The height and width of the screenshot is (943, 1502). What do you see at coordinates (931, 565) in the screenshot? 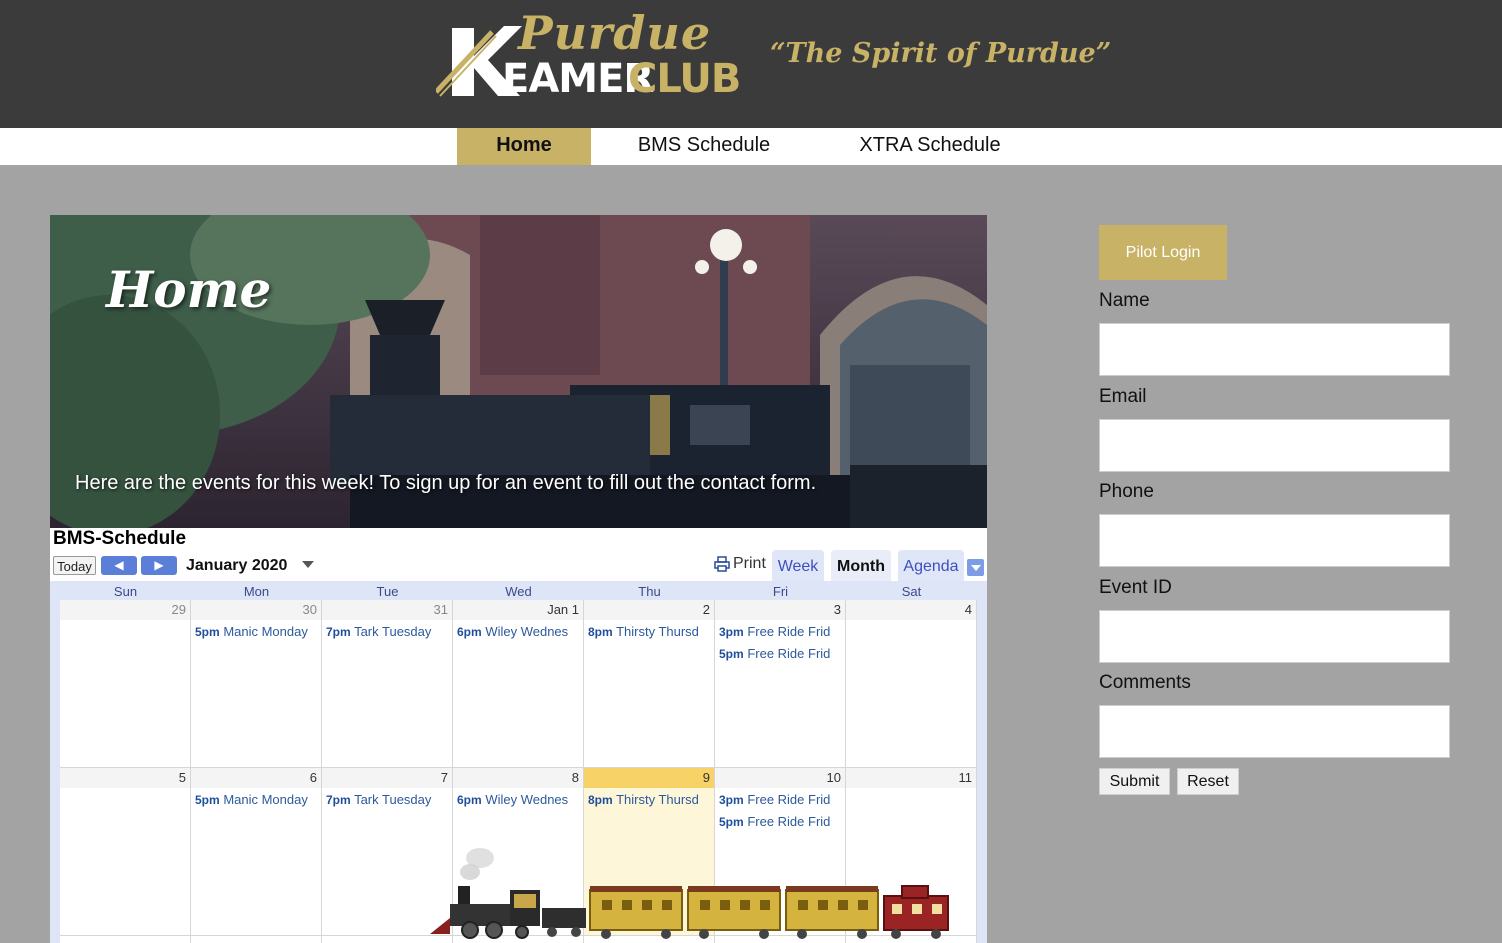
I see `tab-agenda: Agenda` at bounding box center [931, 565].